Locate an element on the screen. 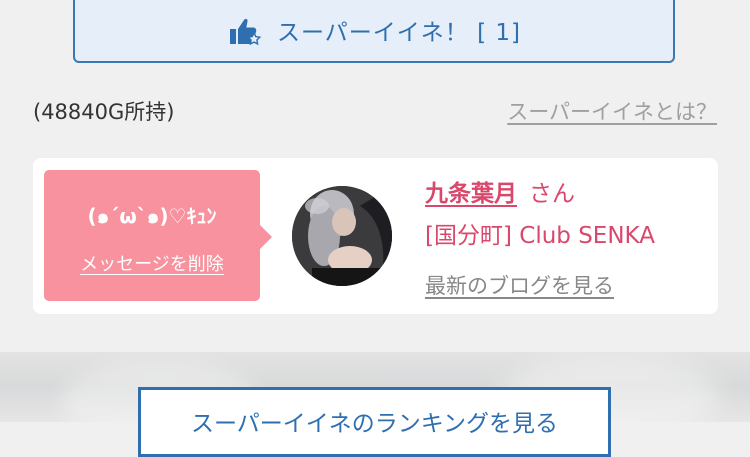 This screenshot has height=457, width=750. latest-blog-link: 最新のブログを見る is located at coordinates (519, 285).